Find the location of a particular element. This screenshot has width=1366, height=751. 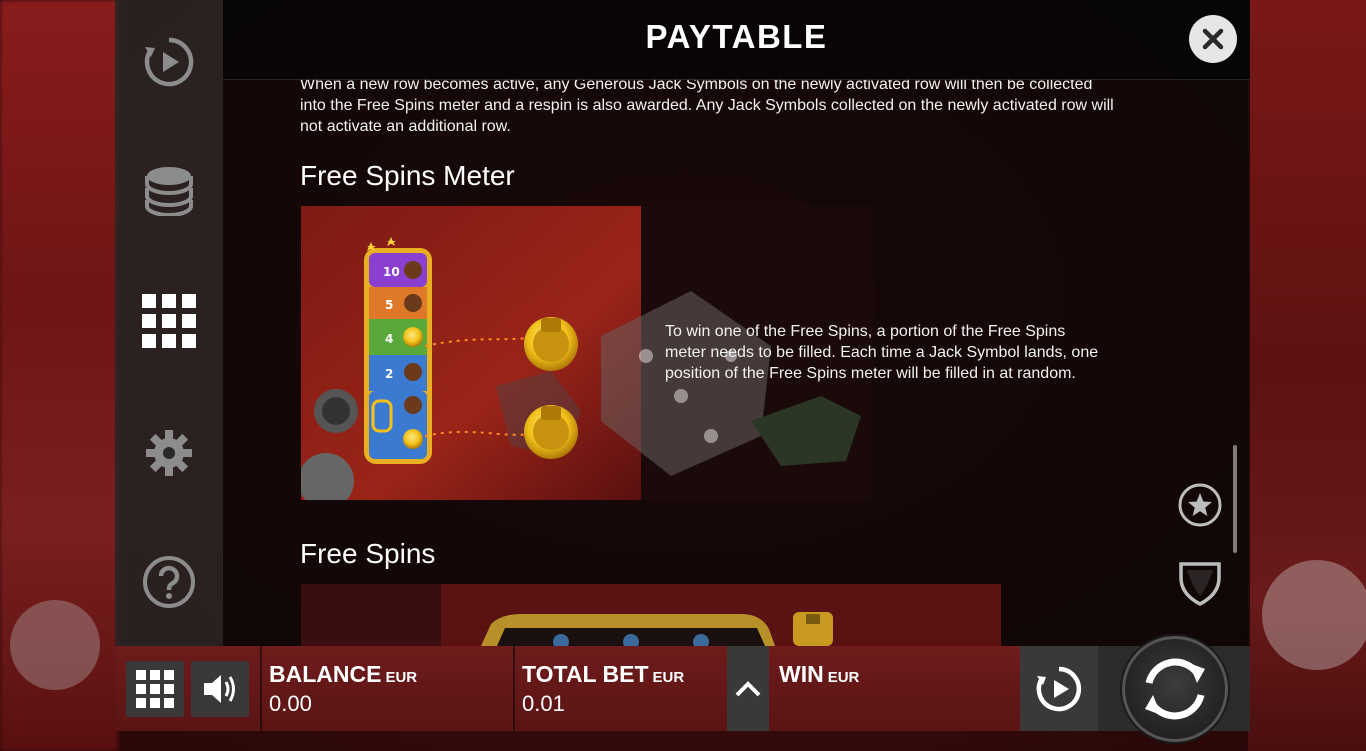

sound-button is located at coordinates (220, 689).